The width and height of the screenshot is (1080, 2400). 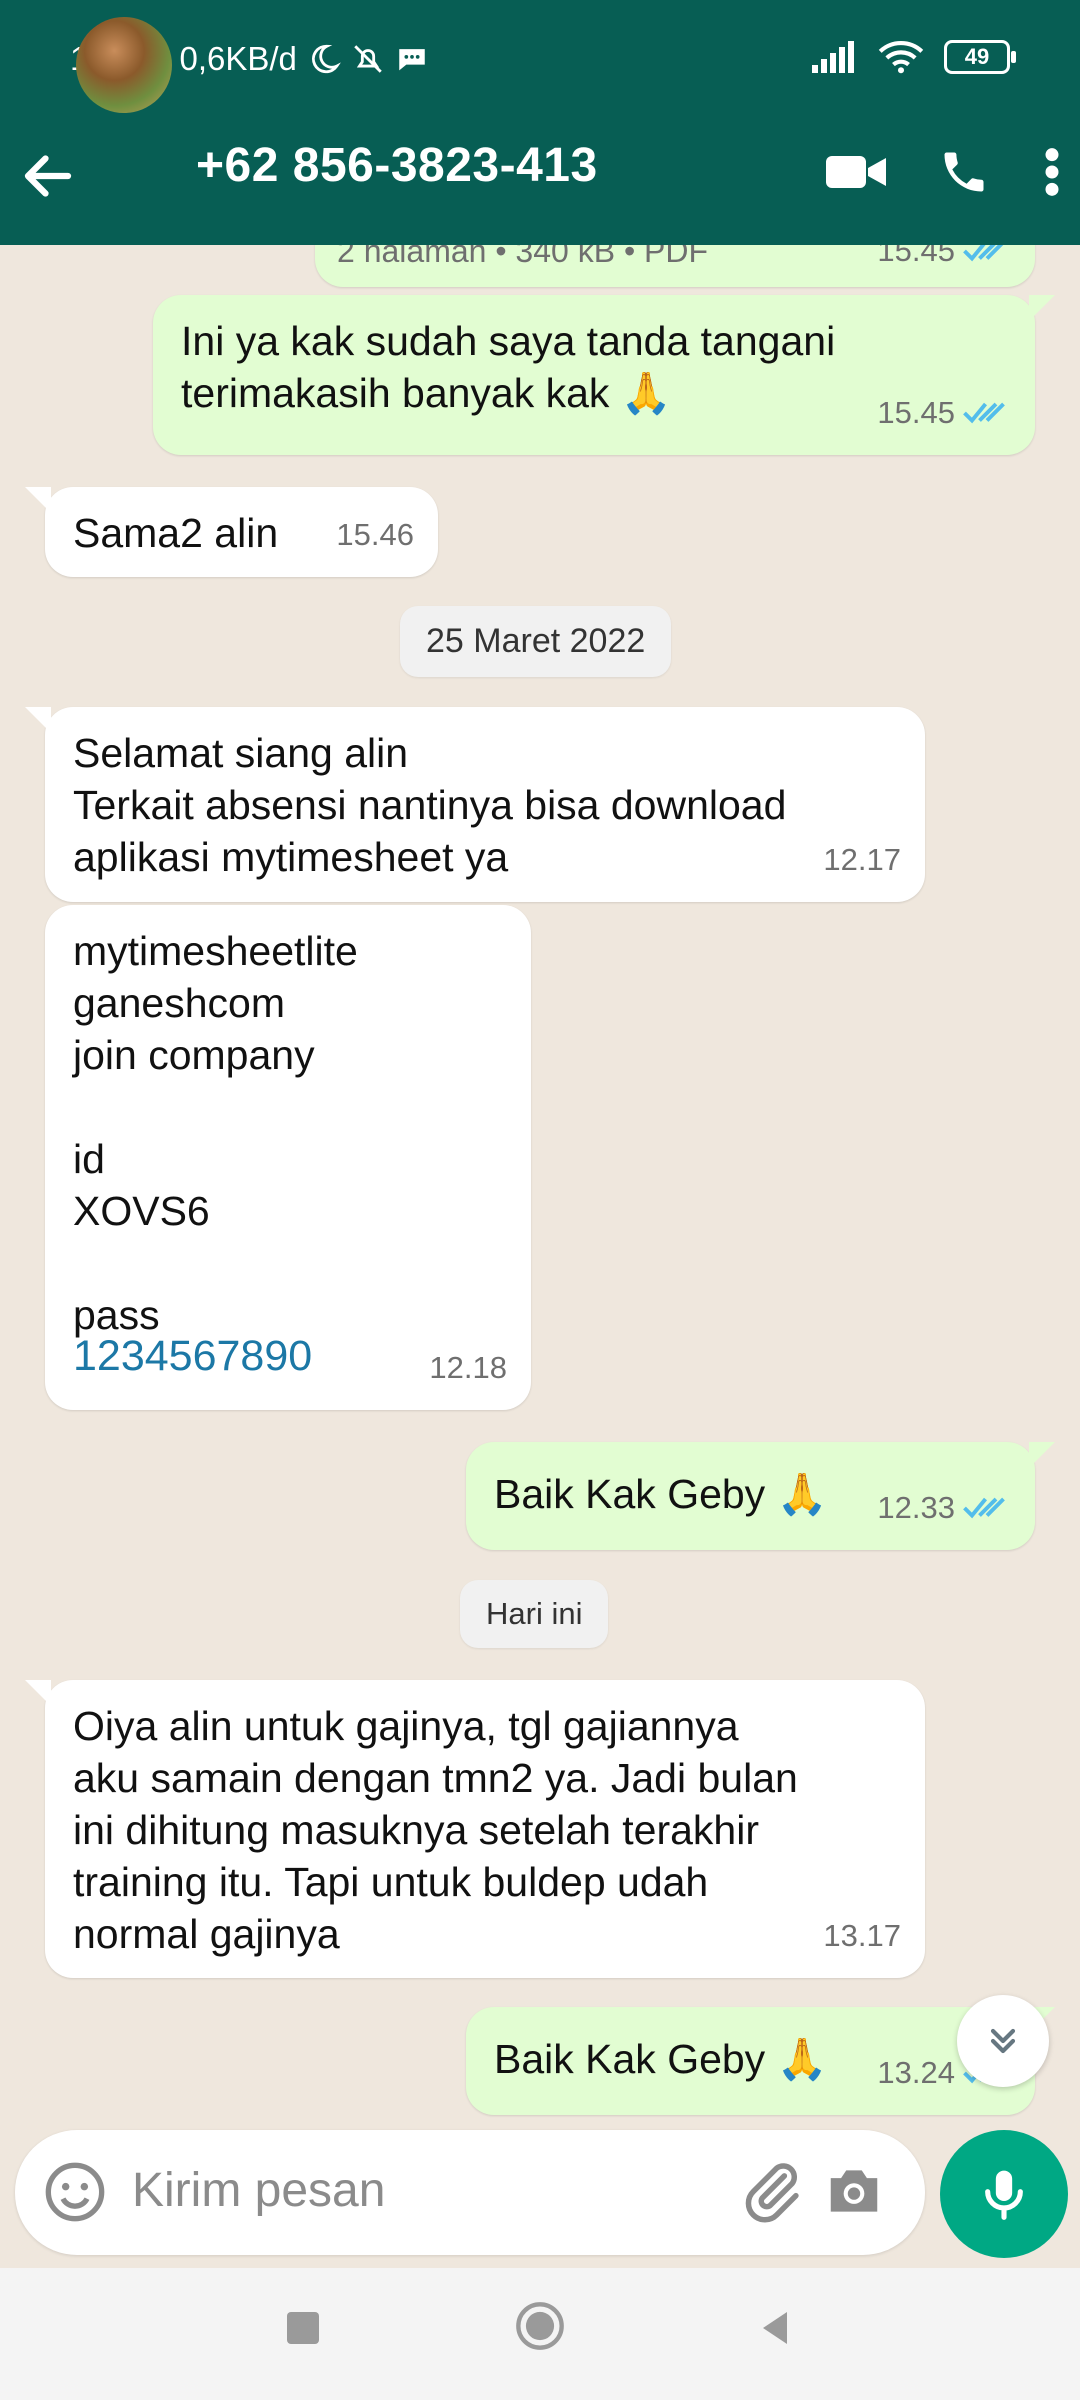 I want to click on message-composer: Kirim pesan, so click(x=470, y=2192).